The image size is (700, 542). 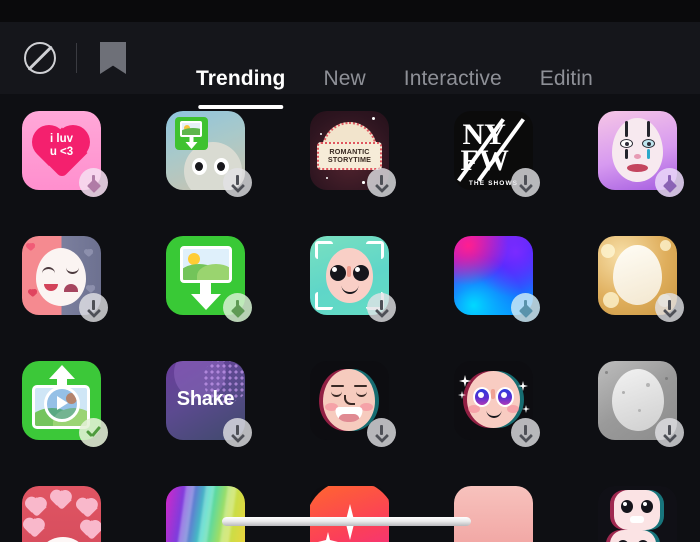 I want to click on tab-interactive: Interactive, so click(x=453, y=80).